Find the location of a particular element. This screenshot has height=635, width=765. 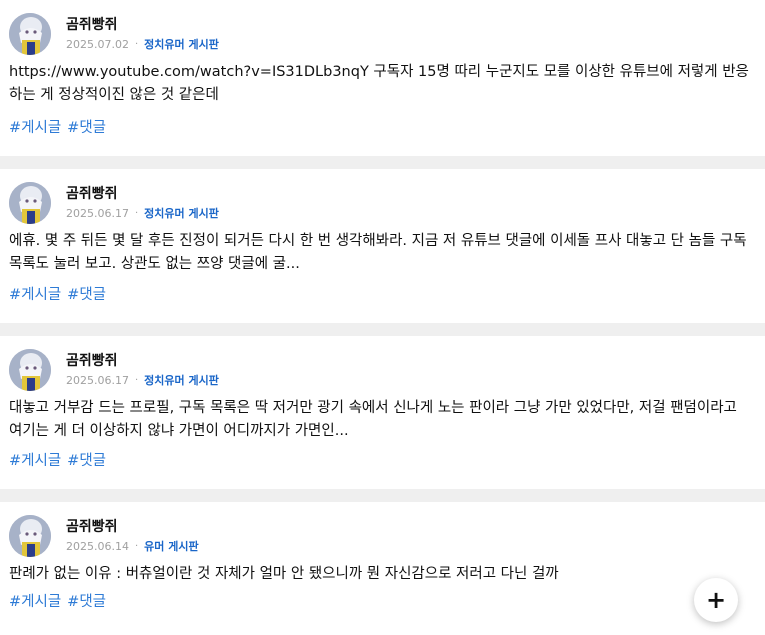

plus-icon: + is located at coordinates (716, 600).